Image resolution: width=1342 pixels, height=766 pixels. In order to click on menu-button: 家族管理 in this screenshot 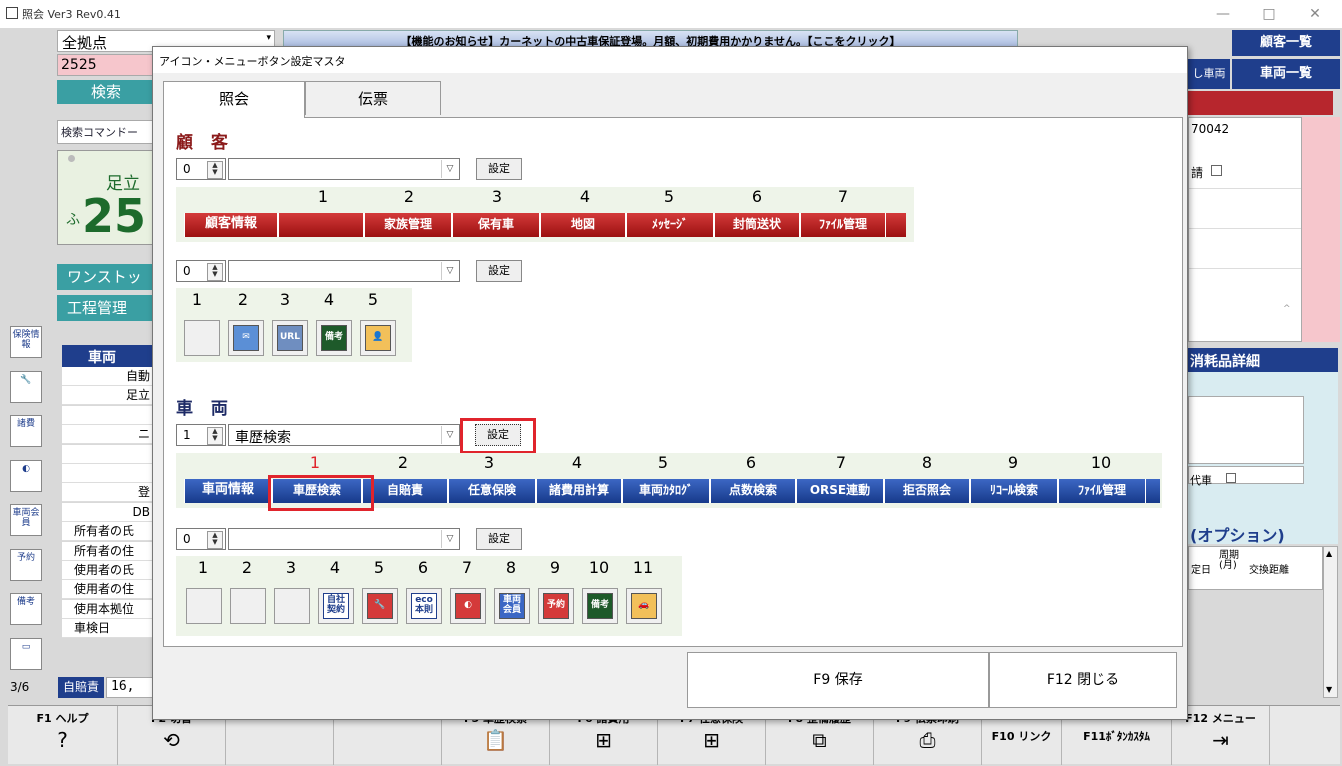, I will do `click(408, 225)`.